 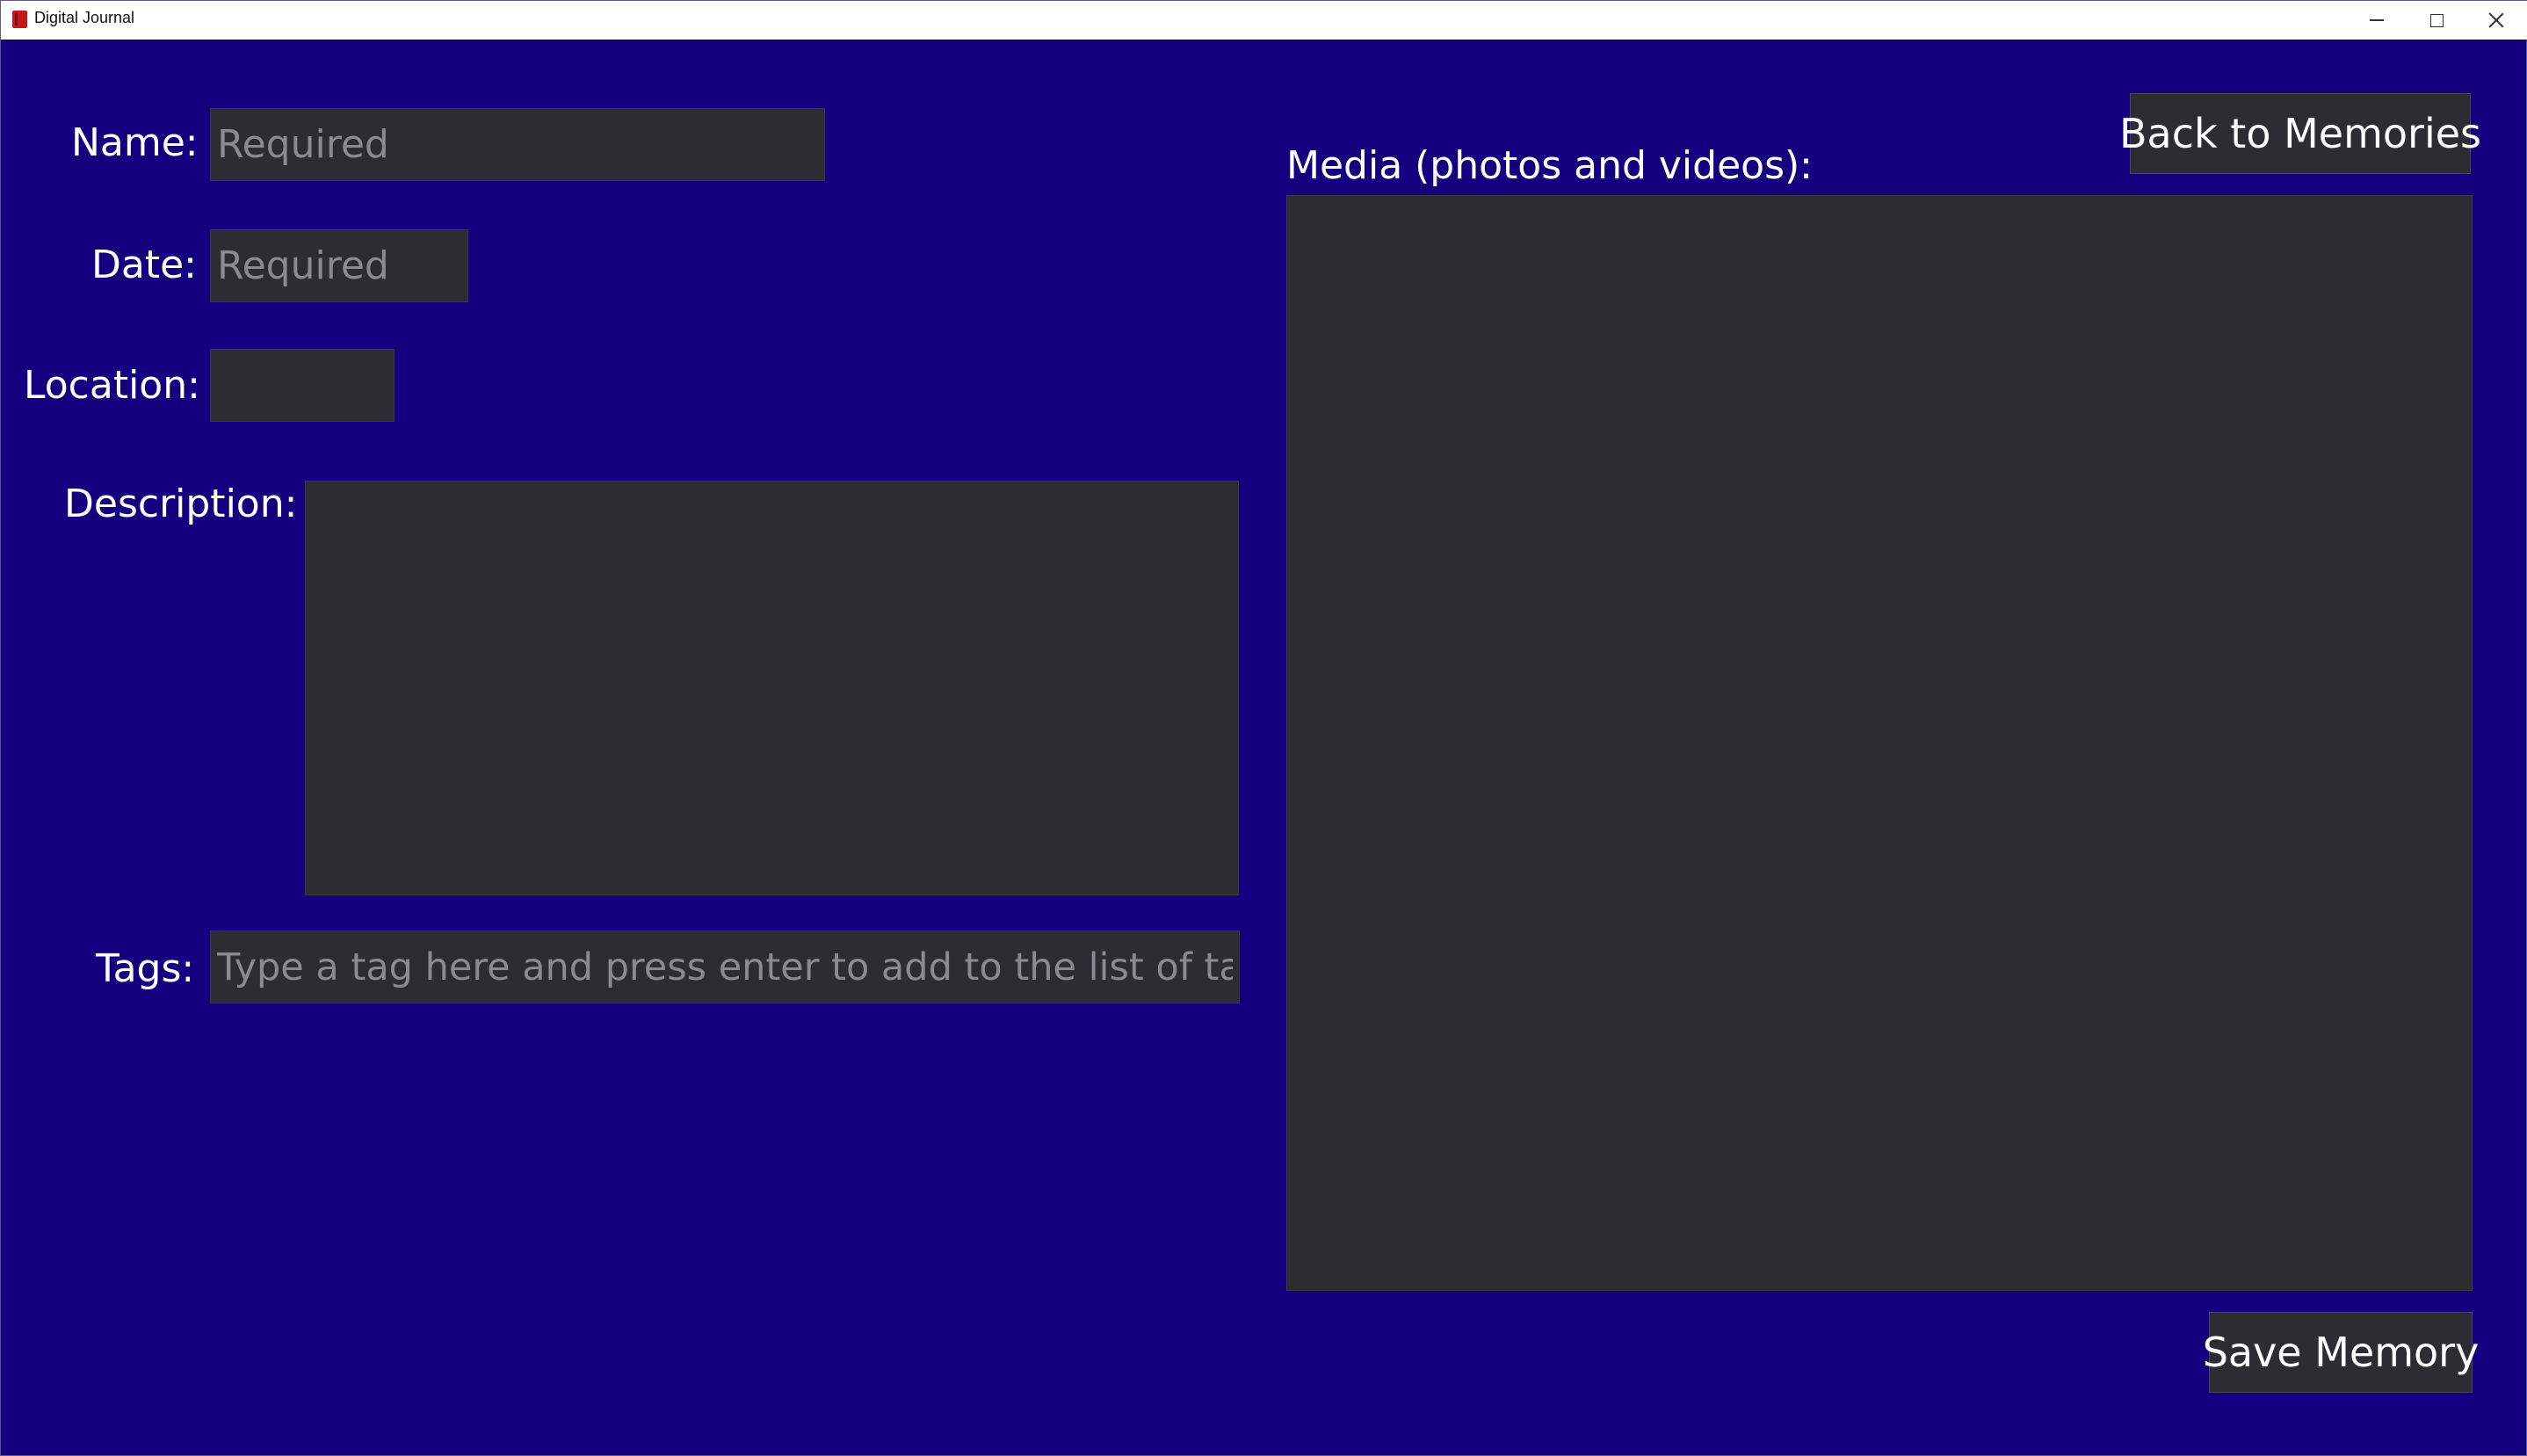 I want to click on close-icon, so click(x=2496, y=20).